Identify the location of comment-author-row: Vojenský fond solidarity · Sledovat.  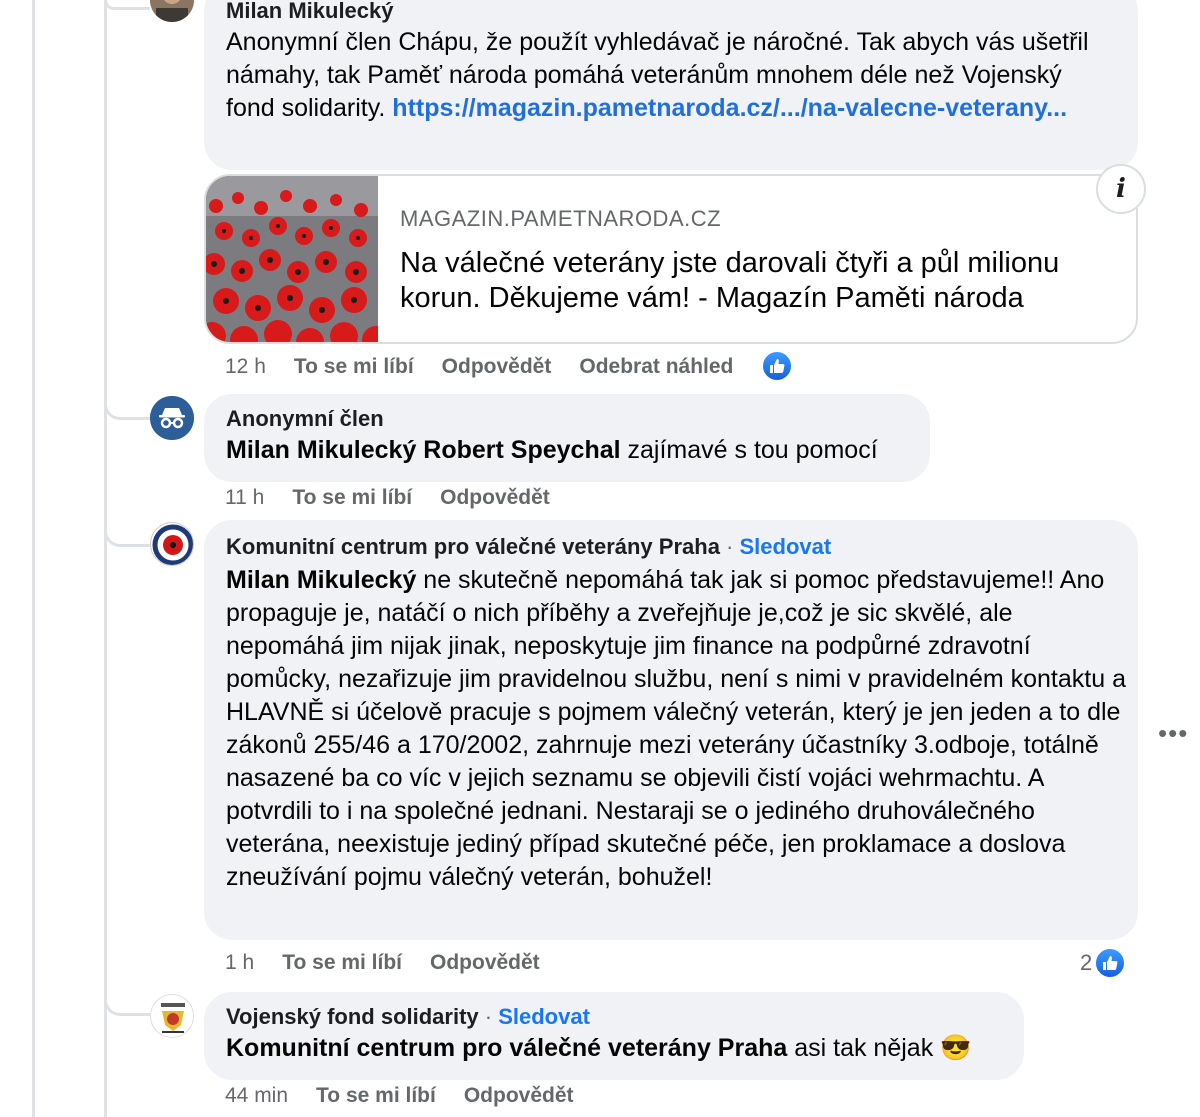
(614, 1017).